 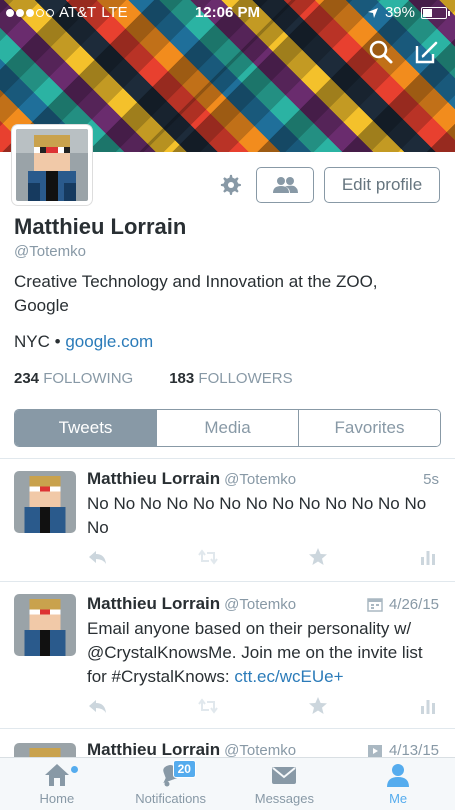 I want to click on compose-icon, so click(x=426, y=52).